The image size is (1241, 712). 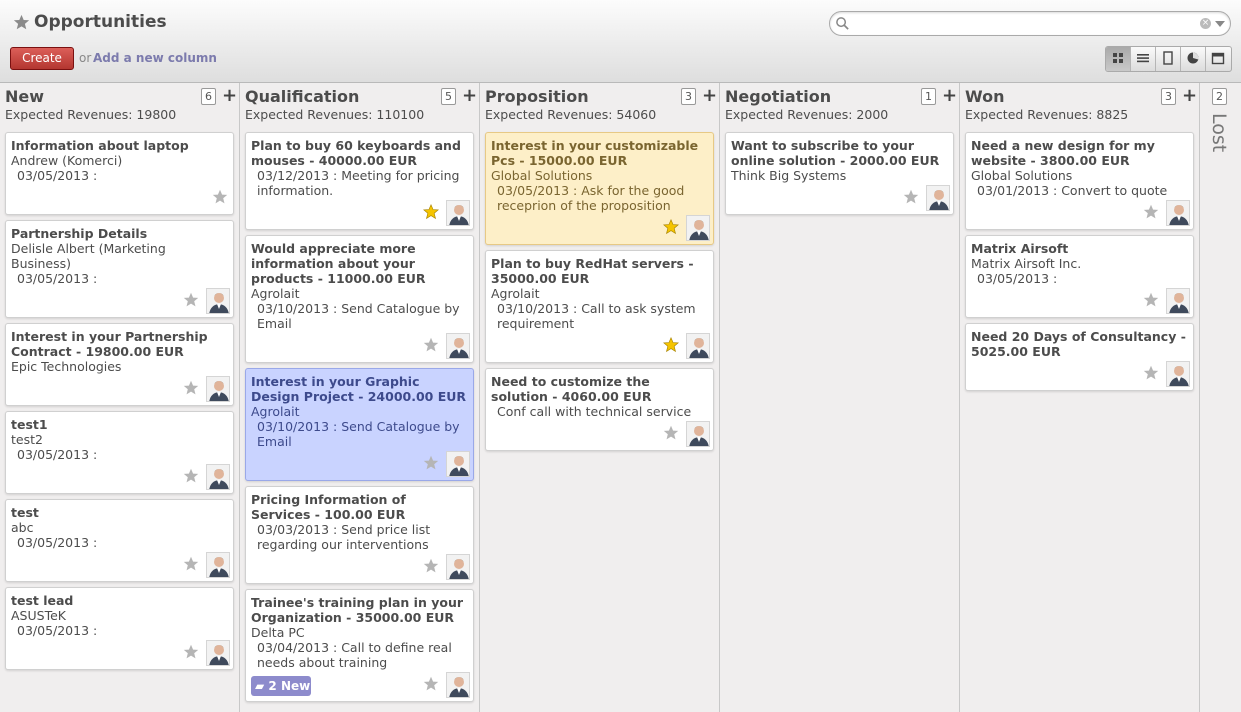 I want to click on card-title: test lead, so click(x=42, y=600).